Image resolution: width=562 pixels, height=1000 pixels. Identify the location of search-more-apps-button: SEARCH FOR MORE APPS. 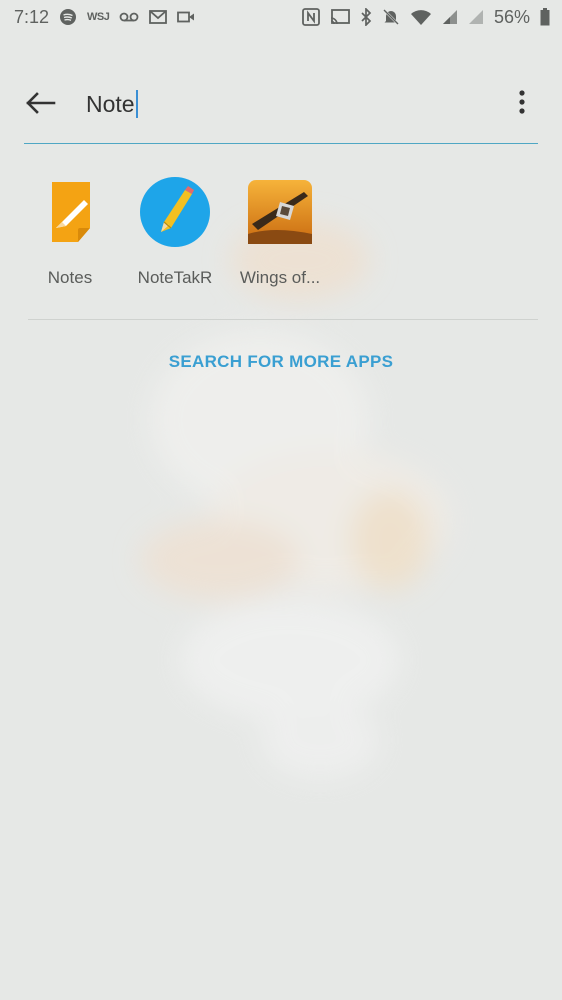
(281, 362).